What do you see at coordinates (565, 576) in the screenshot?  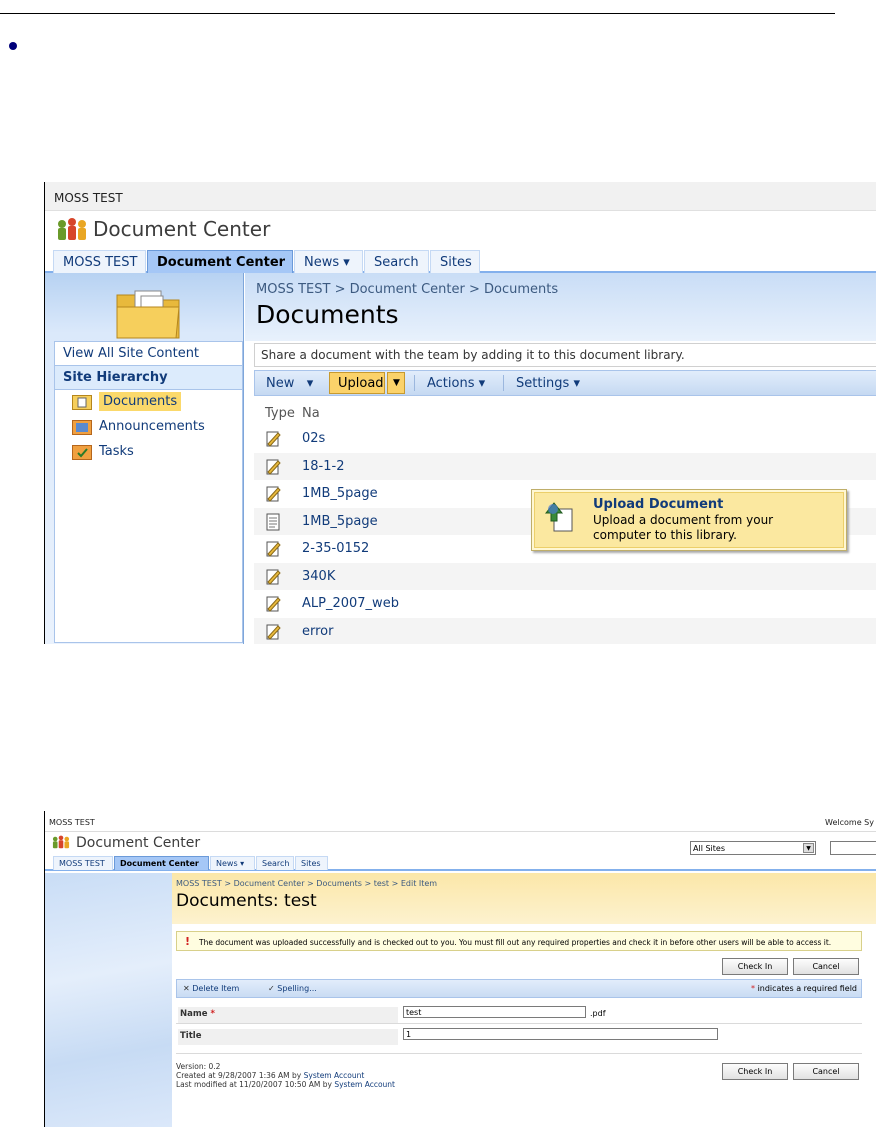 I see `table-row: 340K` at bounding box center [565, 576].